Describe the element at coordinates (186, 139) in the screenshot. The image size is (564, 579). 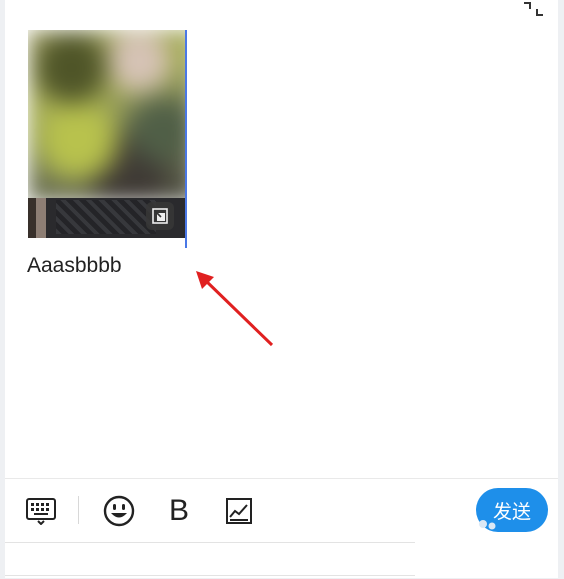
I see `text-cursor` at that location.